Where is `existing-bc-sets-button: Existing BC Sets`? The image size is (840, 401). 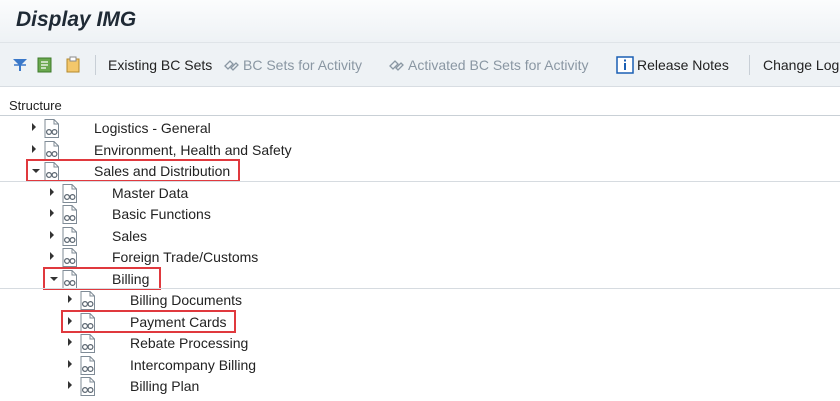 existing-bc-sets-button: Existing BC Sets is located at coordinates (160, 64).